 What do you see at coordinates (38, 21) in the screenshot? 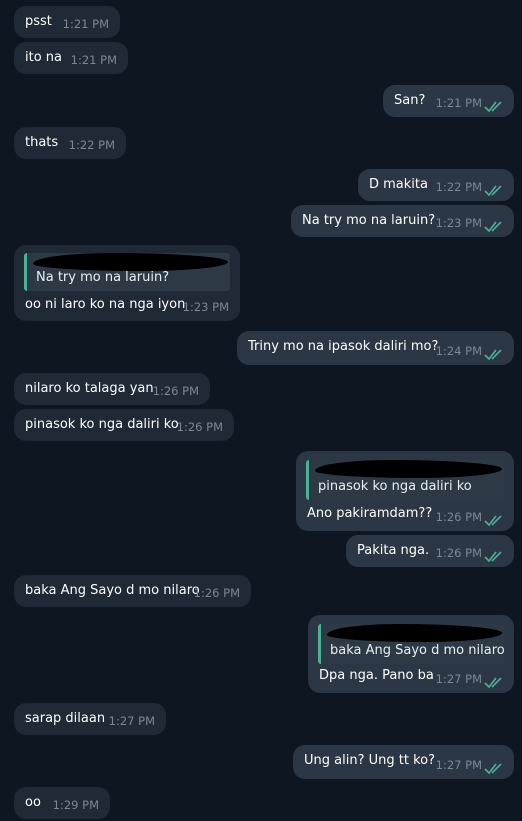
I see `message-text: psst` at bounding box center [38, 21].